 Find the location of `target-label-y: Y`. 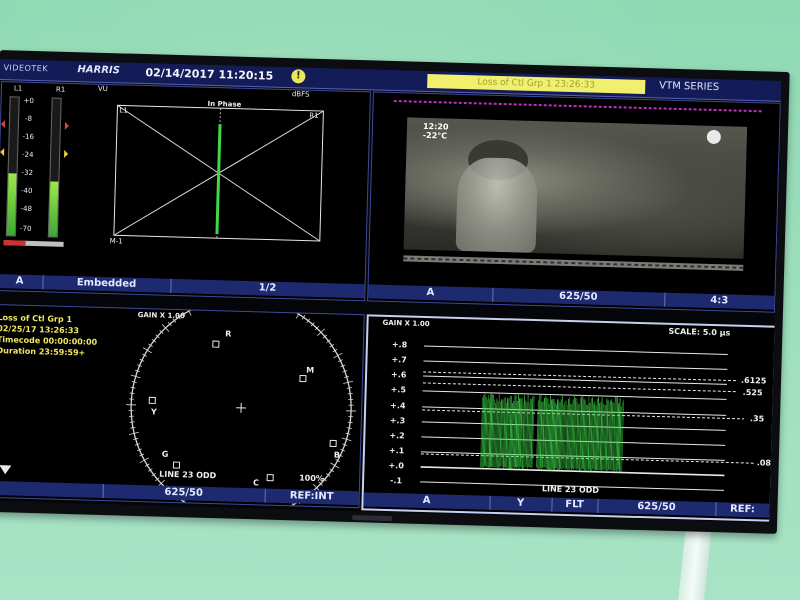

target-label-y: Y is located at coordinates (153, 412).